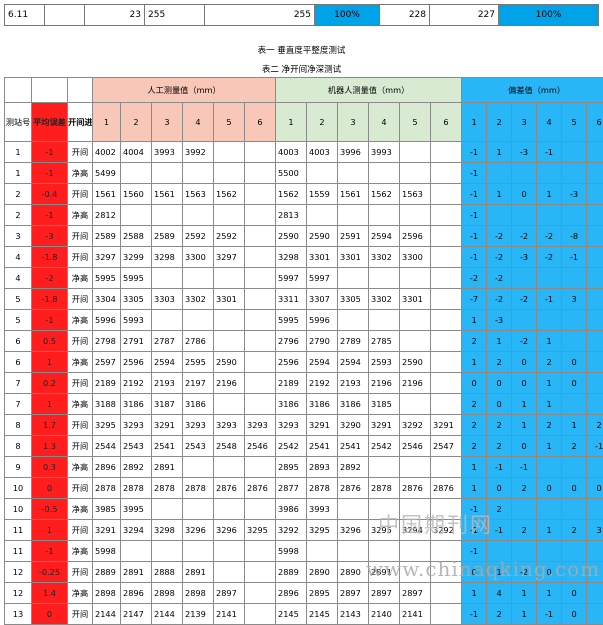  What do you see at coordinates (549, 15) in the screenshot?
I see `top-cell: 100%` at bounding box center [549, 15].